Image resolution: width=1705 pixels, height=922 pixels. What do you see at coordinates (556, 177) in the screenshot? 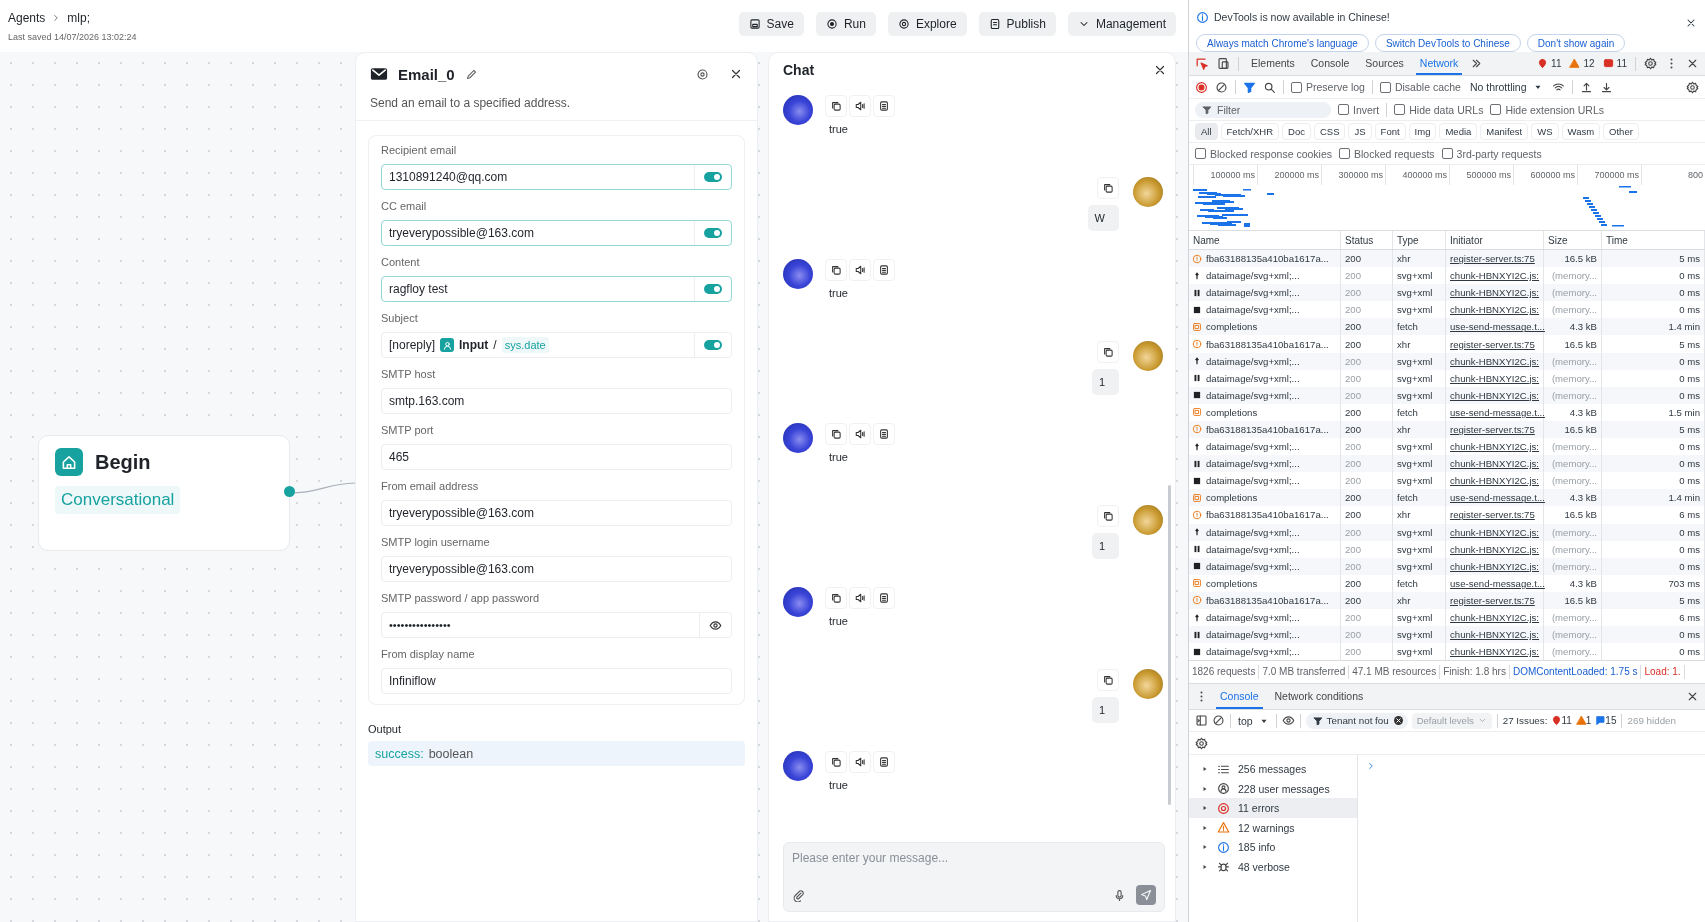
I see `input-field: 1310891240@qq.com` at bounding box center [556, 177].